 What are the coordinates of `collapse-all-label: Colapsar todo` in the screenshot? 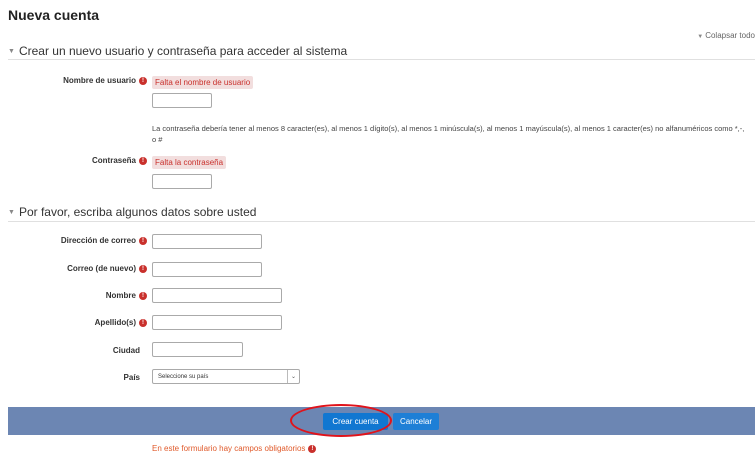 It's located at (730, 35).